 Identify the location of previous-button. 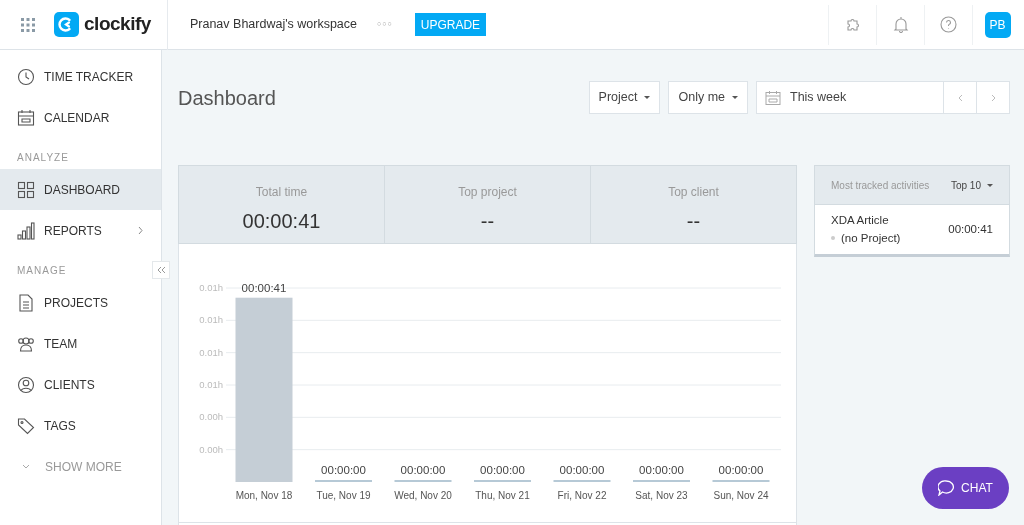
(960, 97).